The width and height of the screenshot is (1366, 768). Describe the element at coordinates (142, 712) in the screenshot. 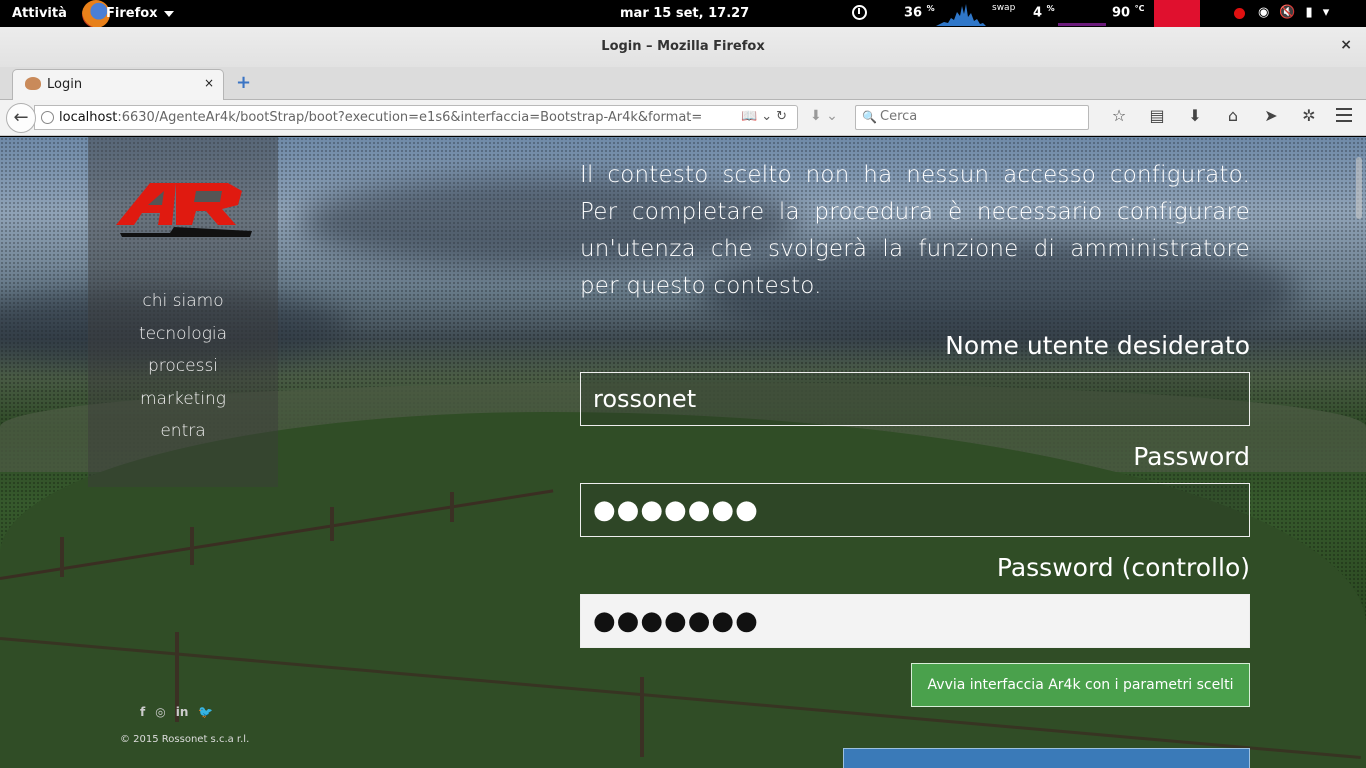

I see `facebook-icon: f` at that location.